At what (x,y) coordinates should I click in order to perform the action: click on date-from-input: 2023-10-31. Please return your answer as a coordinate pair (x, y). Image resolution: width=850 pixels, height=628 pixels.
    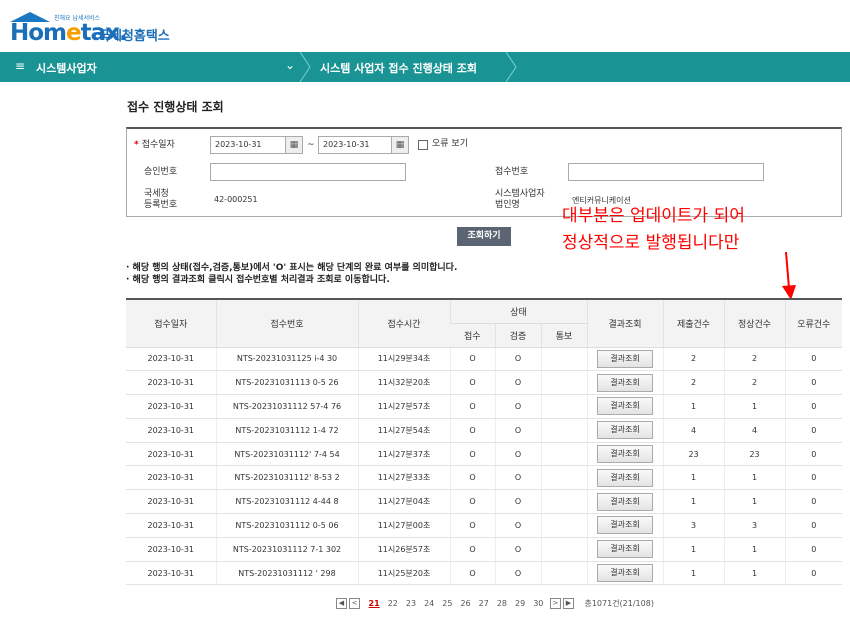
    Looking at the image, I should click on (248, 145).